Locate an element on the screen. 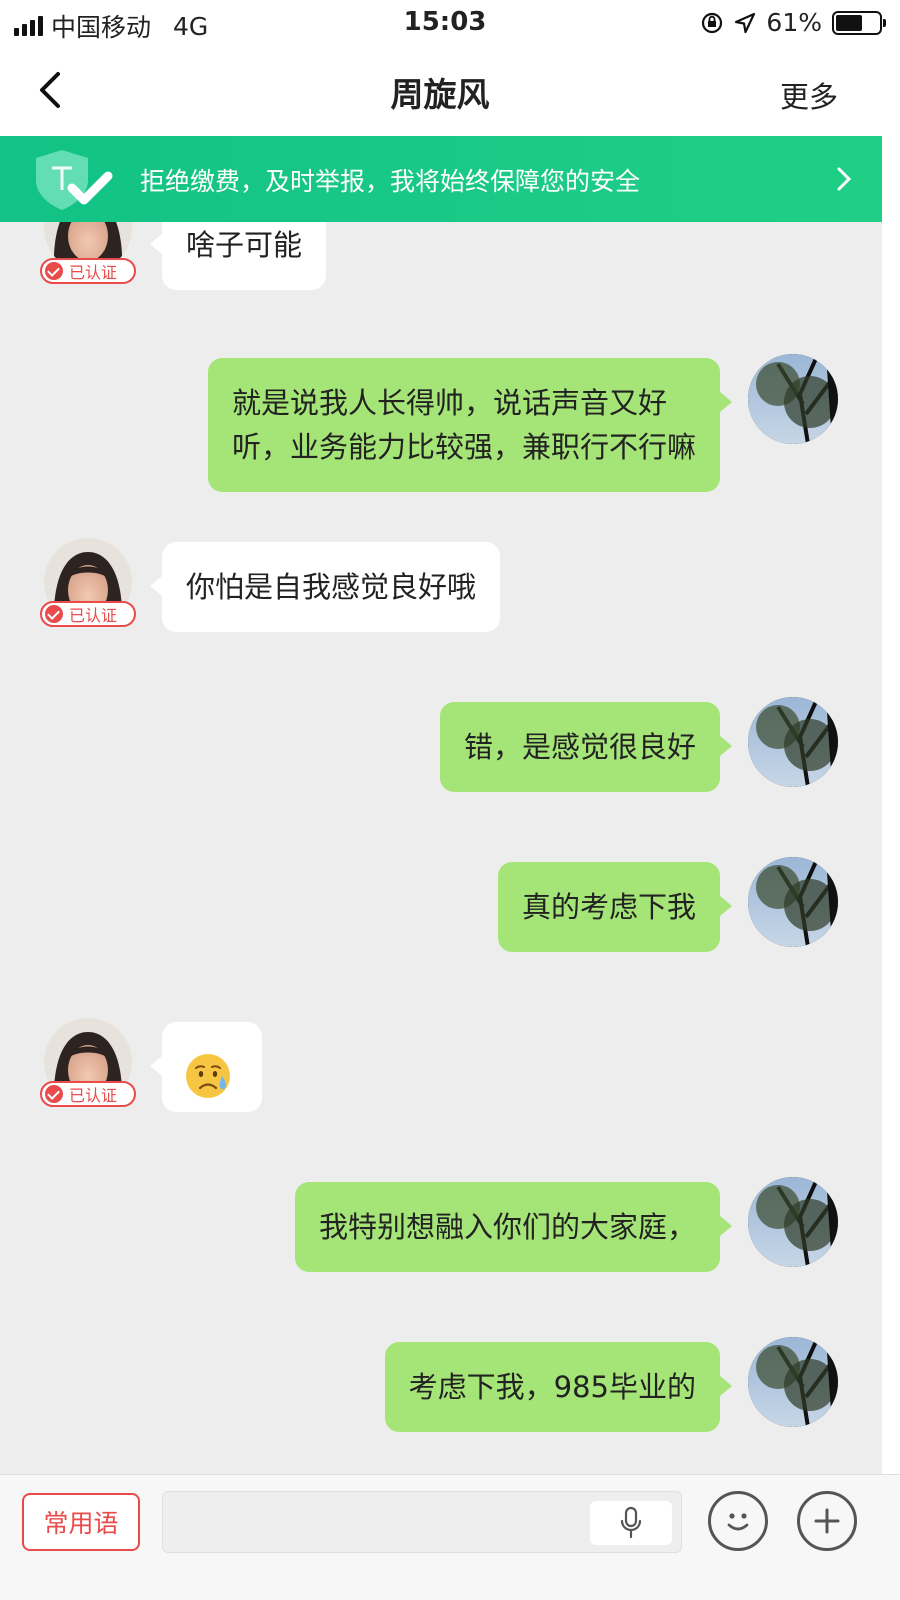 The height and width of the screenshot is (1600, 900). message-bubble: 你怕是自我感觉良好哦 is located at coordinates (325, 587).